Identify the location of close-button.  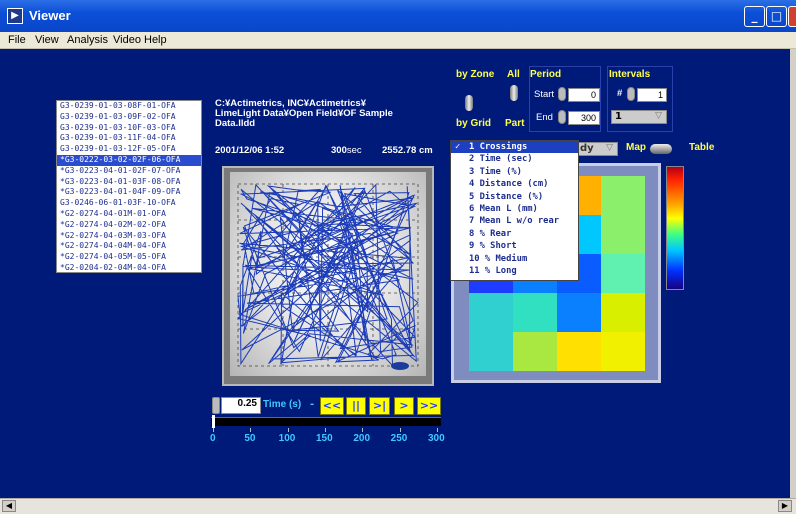
(792, 16).